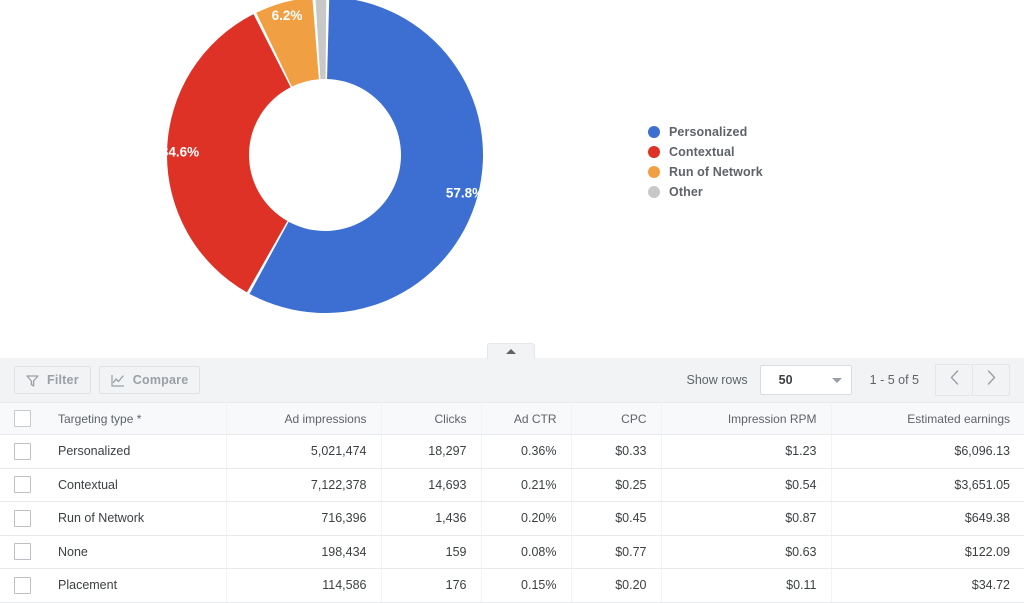  I want to click on row-cell-clicks: 176, so click(431, 585).